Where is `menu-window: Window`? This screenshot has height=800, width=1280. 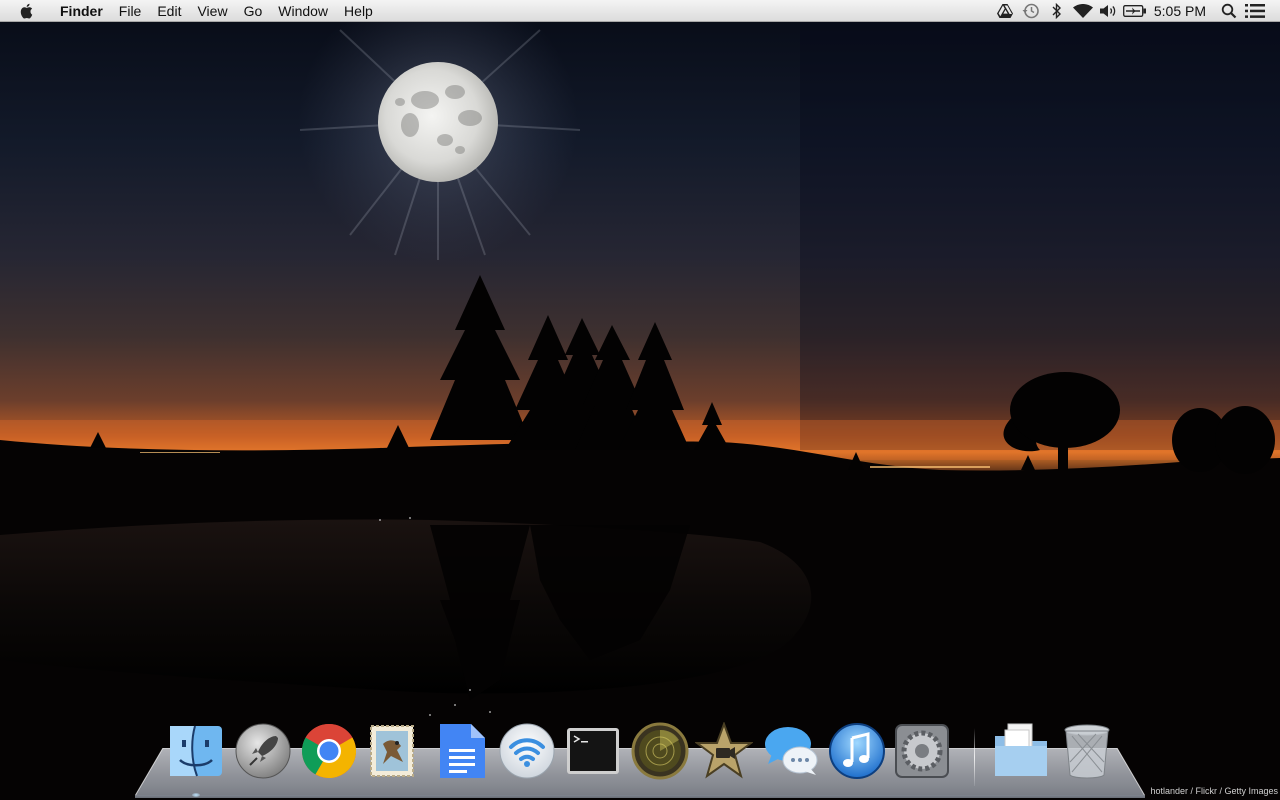 menu-window: Window is located at coordinates (303, 11).